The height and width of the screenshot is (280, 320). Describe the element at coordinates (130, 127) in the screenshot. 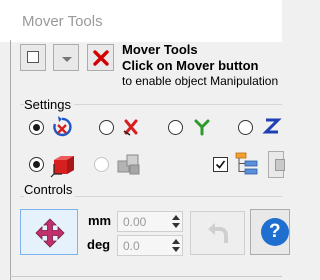

I see `x-axis-icon` at that location.